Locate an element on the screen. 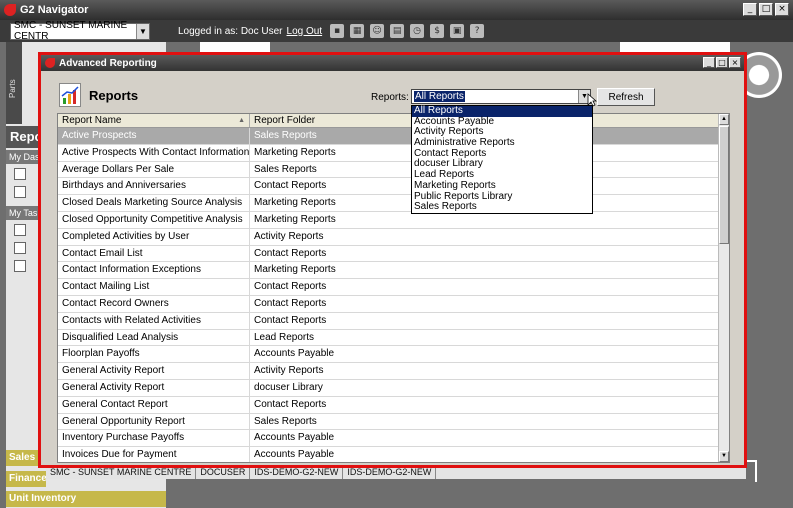  app-title: G2 Navigator is located at coordinates (54, 10).